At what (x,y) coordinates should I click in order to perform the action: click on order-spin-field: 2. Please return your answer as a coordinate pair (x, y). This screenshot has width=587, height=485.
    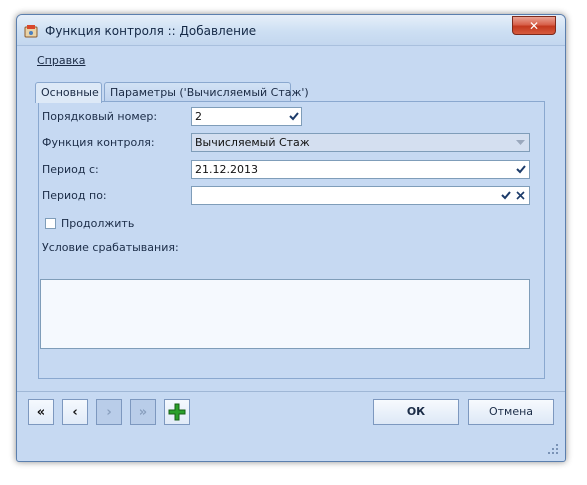
    Looking at the image, I should click on (246, 116).